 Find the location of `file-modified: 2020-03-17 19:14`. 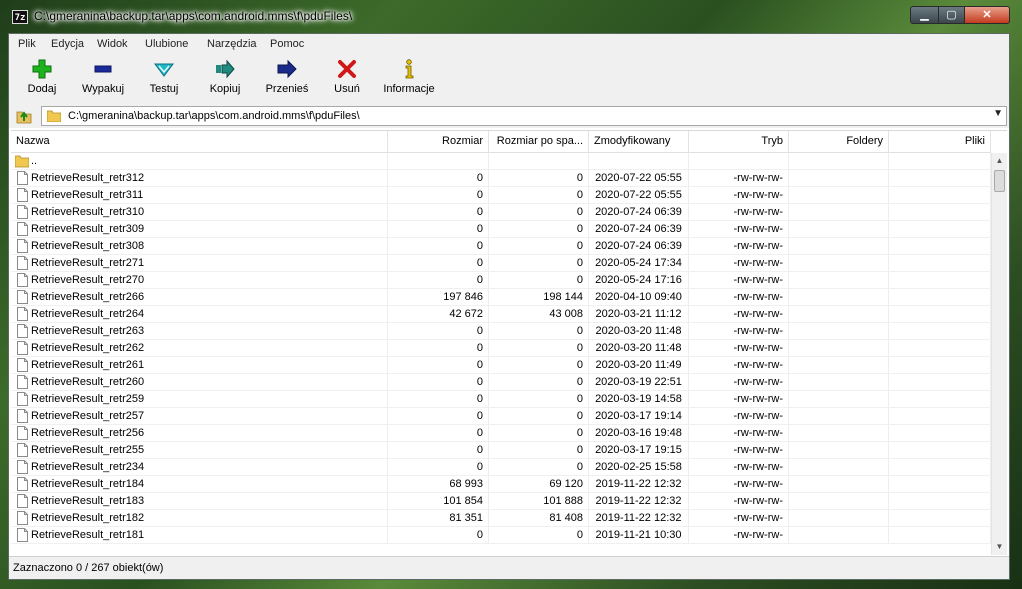

file-modified: 2020-03-17 19:14 is located at coordinates (639, 416).